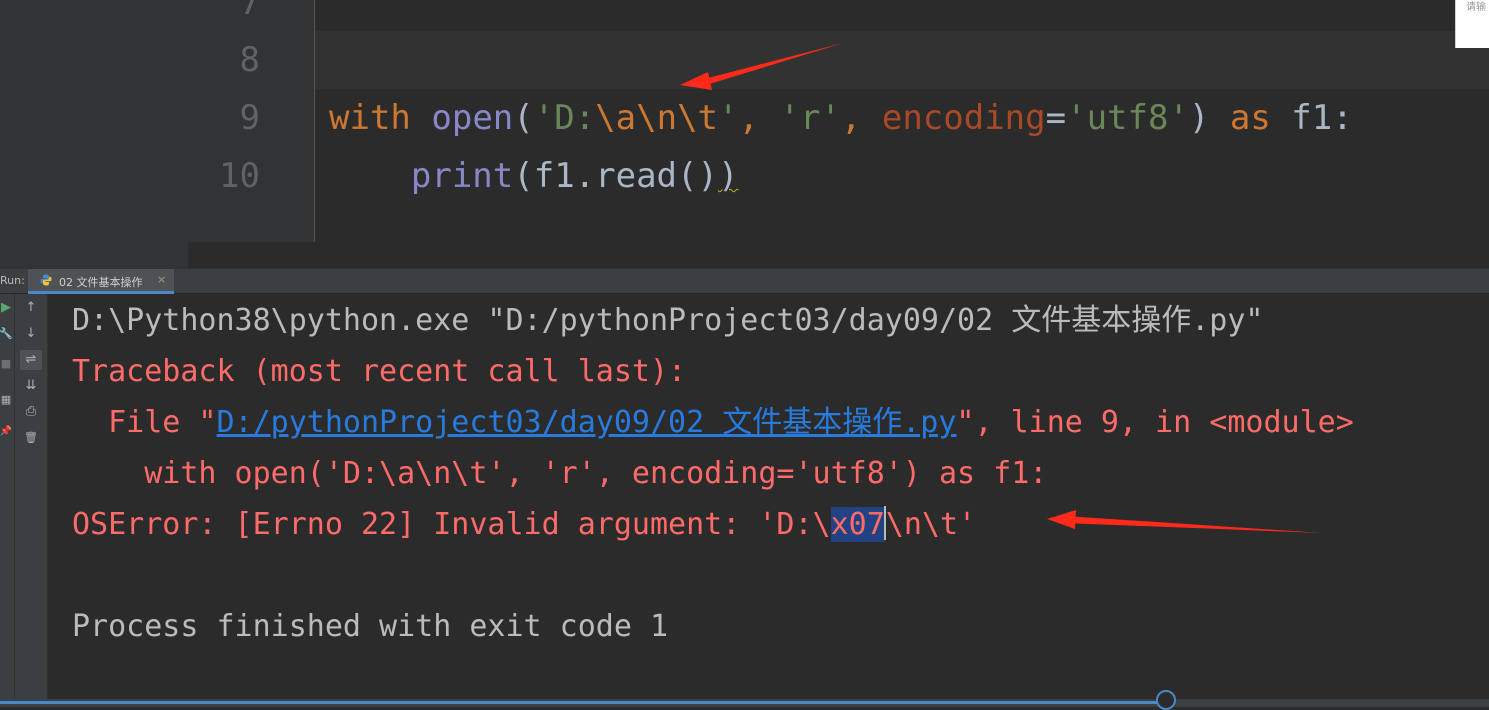  I want to click on arrow-editor-shaft, so click(771, 64).